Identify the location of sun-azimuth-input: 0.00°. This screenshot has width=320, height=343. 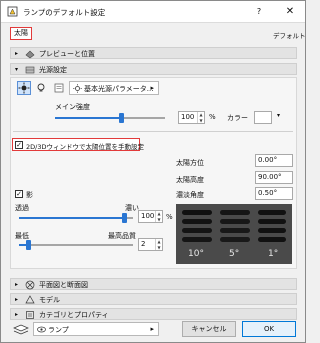
(274, 160).